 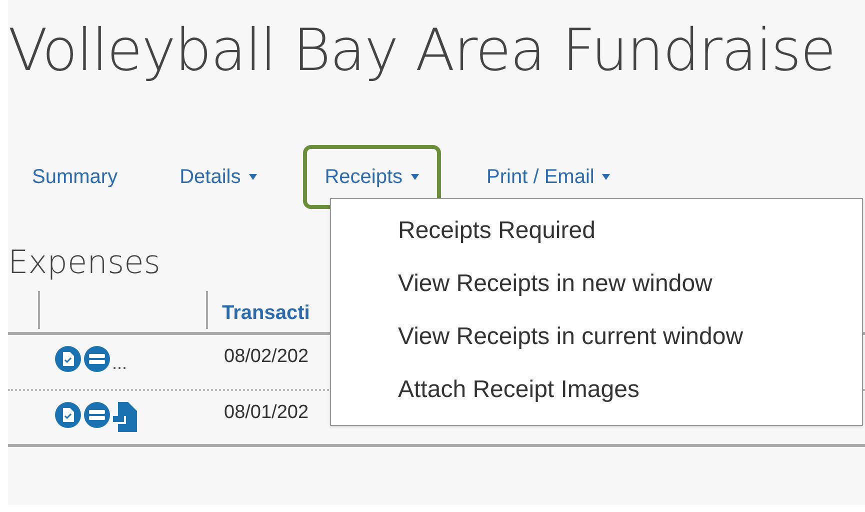 I want to click on nav-tab: Details, so click(x=218, y=177).